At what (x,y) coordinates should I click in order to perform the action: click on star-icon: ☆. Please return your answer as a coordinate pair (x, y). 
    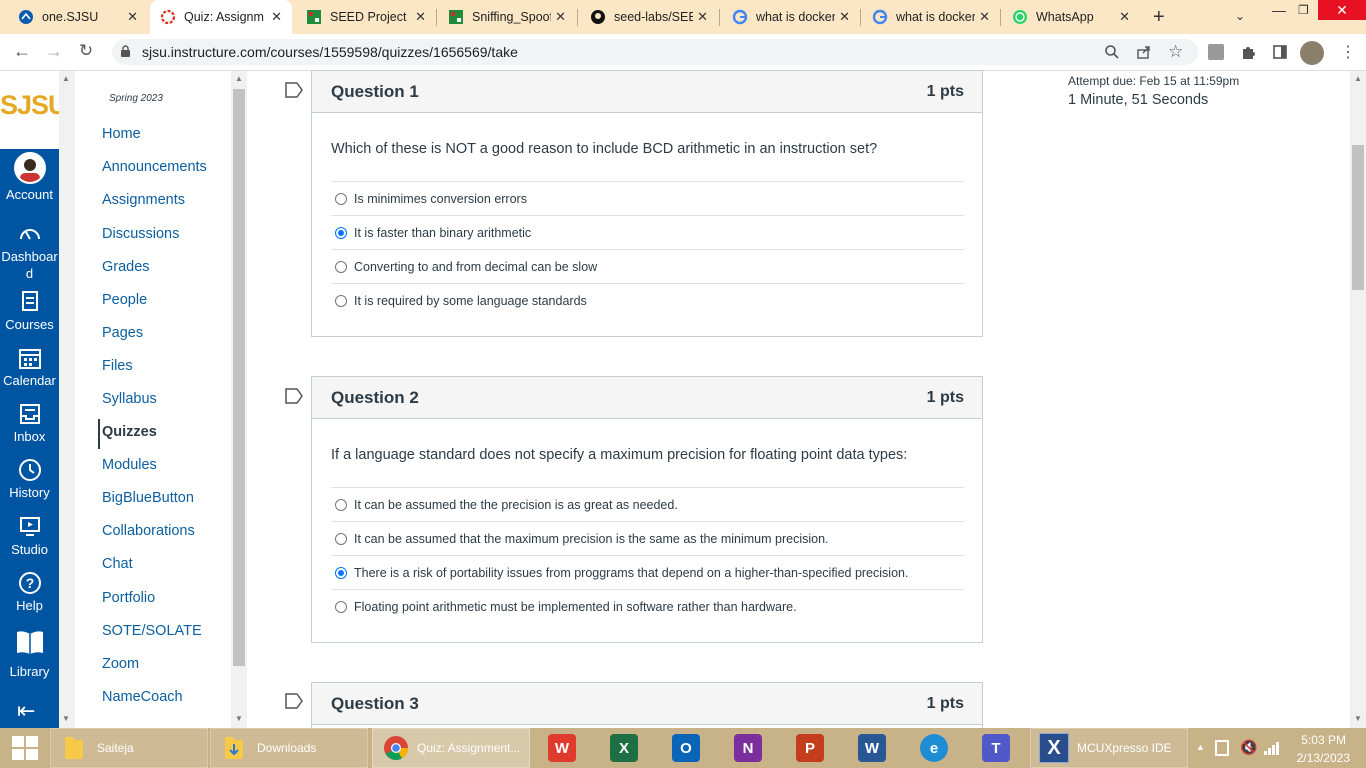
    Looking at the image, I should click on (1175, 52).